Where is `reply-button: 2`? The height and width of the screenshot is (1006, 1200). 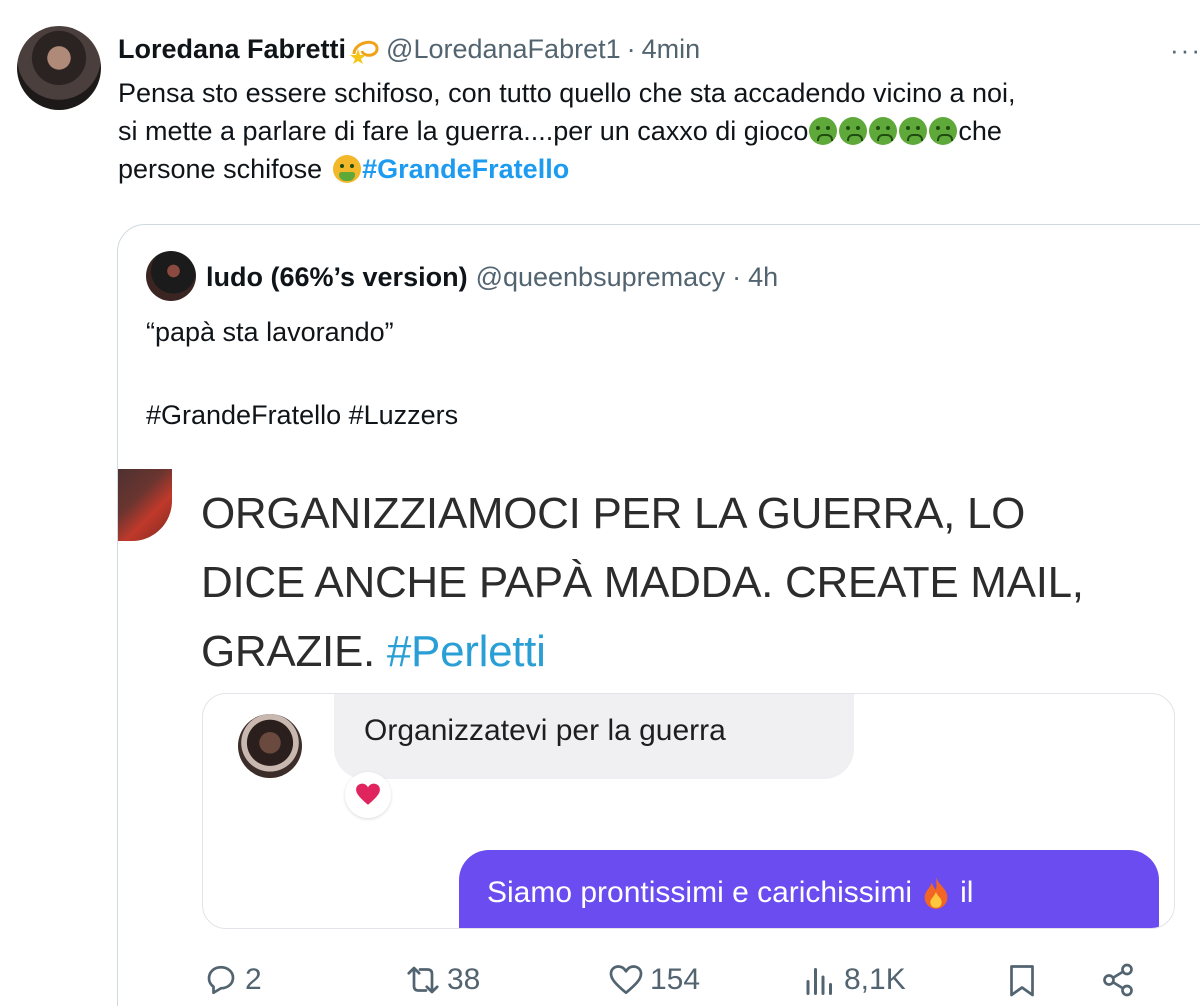 reply-button: 2 is located at coordinates (232, 980).